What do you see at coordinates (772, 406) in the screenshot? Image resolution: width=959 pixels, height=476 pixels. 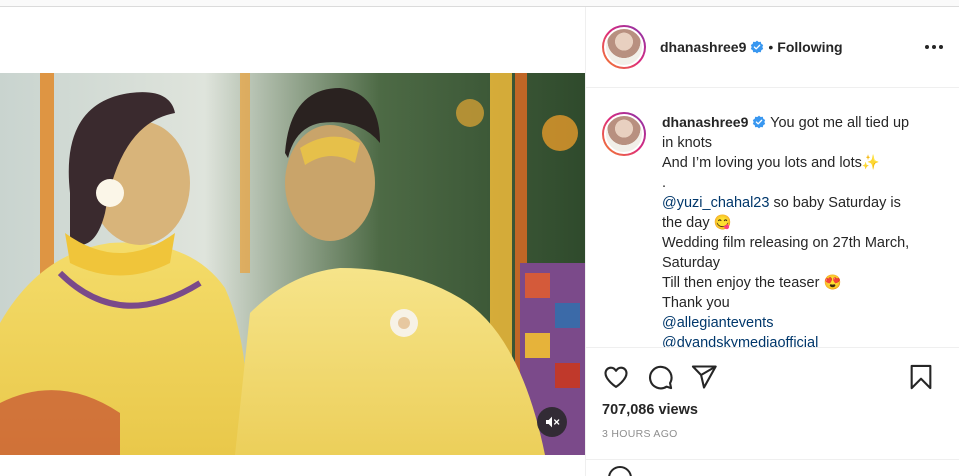 I see `view-count: 707,086 views` at bounding box center [772, 406].